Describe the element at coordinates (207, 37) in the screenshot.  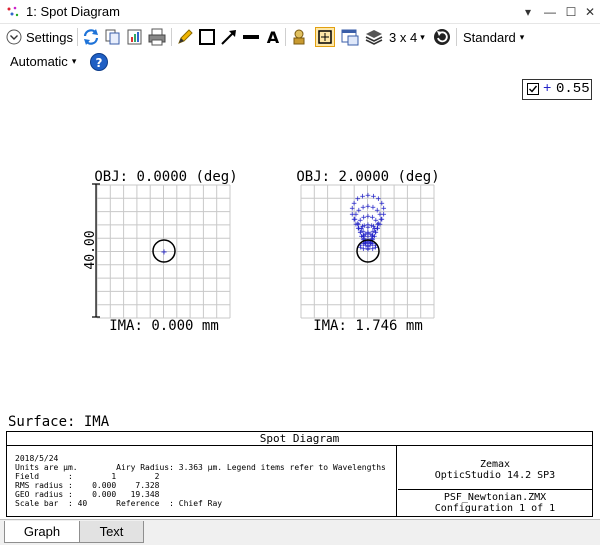
I see `rectangle-icon` at that location.